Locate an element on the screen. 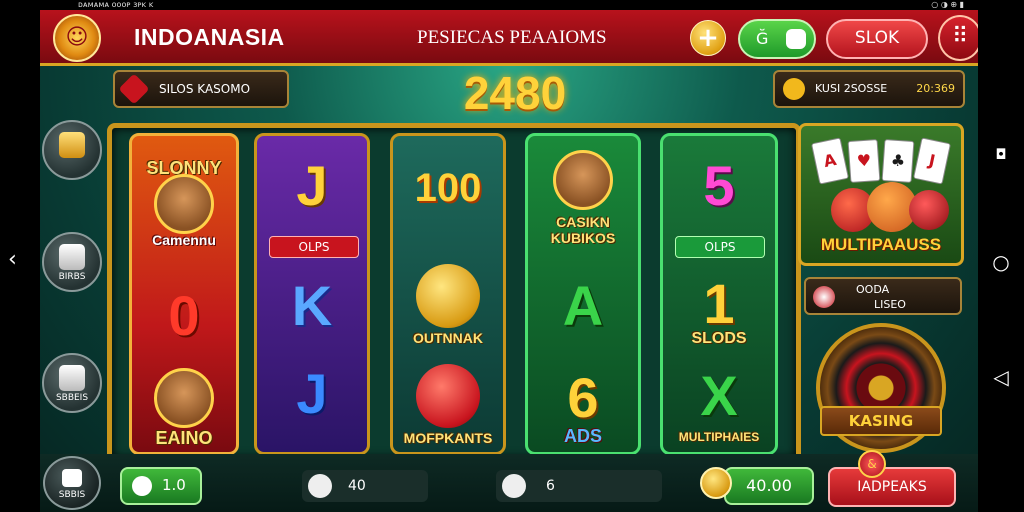 The width and height of the screenshot is (1024, 512). info-pill-left: SILOS KASOMO is located at coordinates (201, 89).